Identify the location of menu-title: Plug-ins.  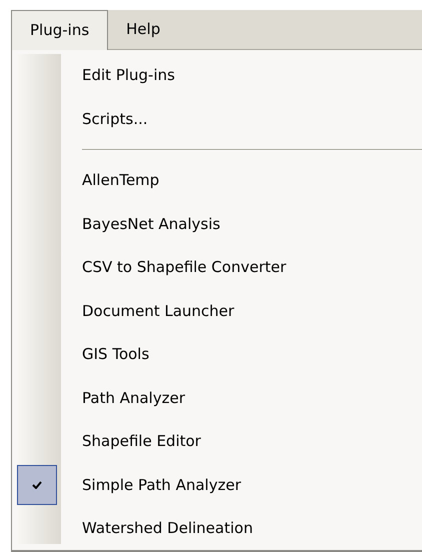
(59, 30).